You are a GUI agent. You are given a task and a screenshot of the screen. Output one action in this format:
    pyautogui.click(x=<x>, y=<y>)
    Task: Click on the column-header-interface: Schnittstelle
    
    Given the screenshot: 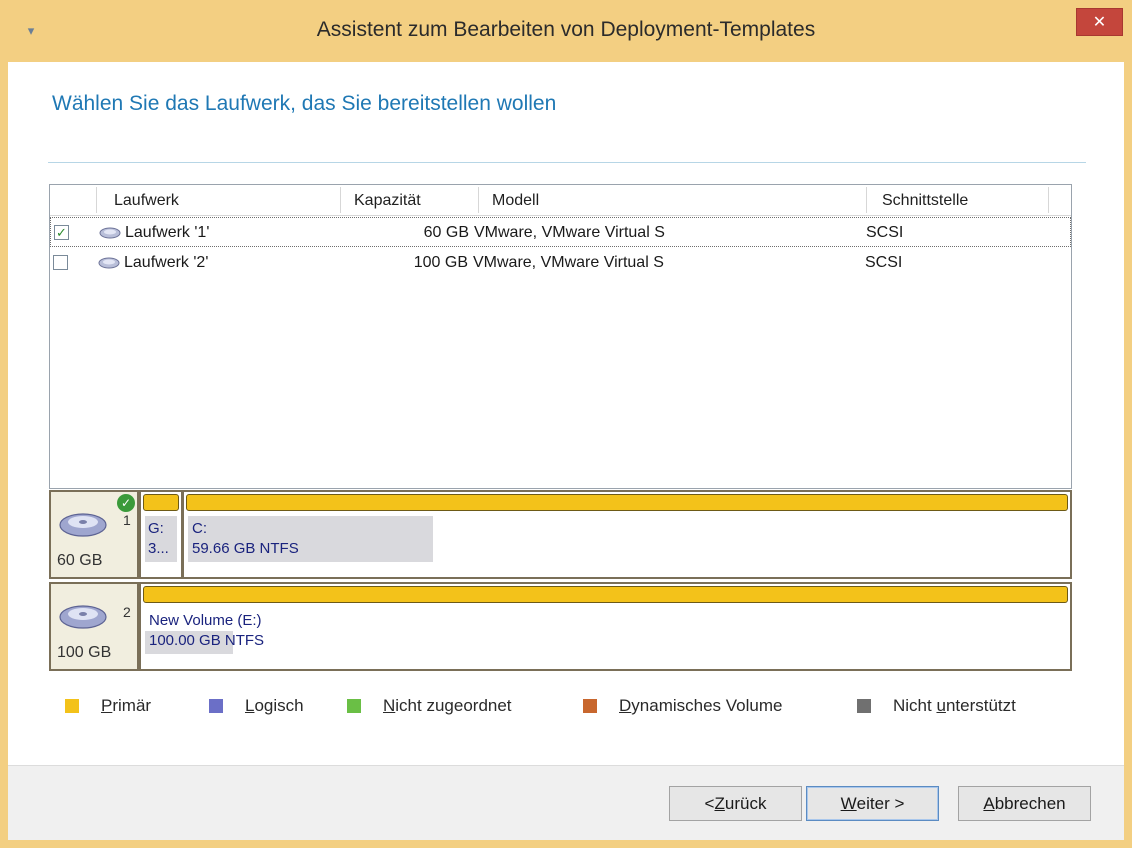 What is the action you would take?
    pyautogui.click(x=925, y=200)
    